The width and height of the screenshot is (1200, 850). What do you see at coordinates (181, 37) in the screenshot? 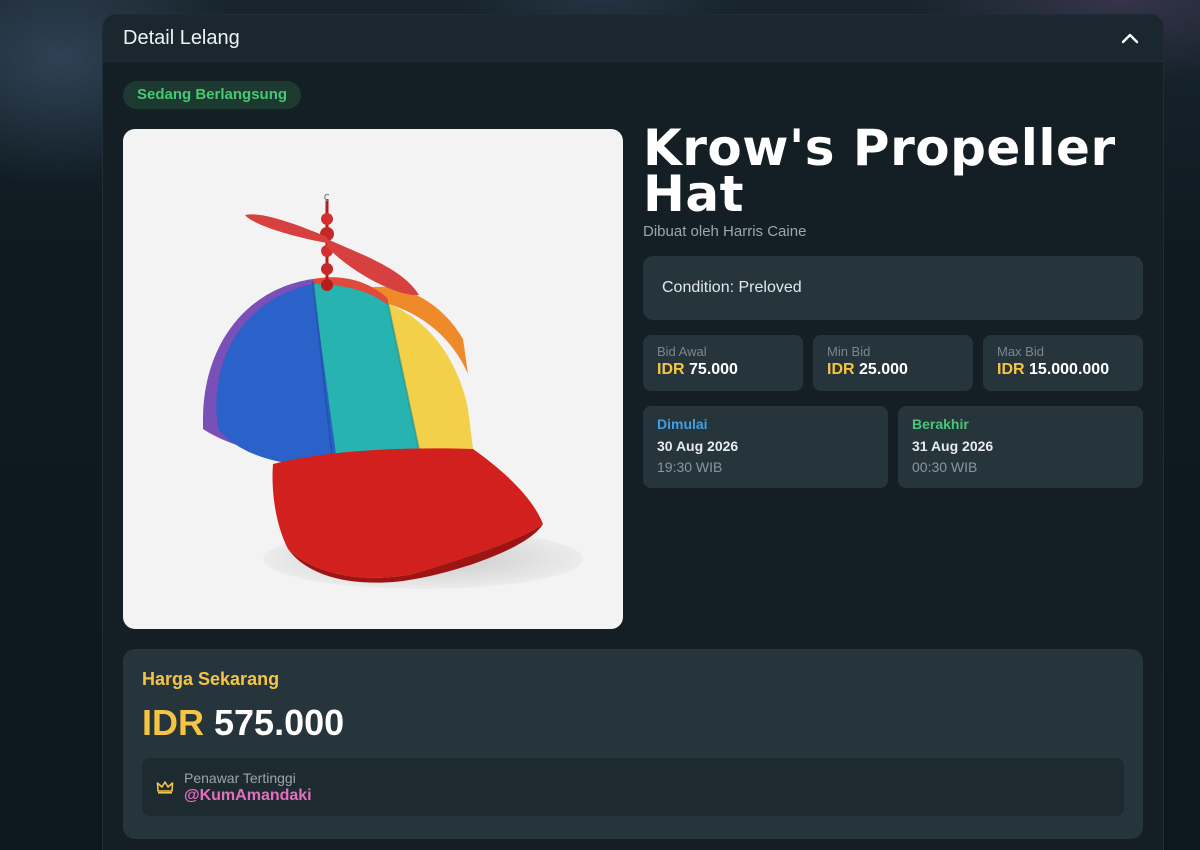
I see `panel-title: Detail Lelang` at bounding box center [181, 37].